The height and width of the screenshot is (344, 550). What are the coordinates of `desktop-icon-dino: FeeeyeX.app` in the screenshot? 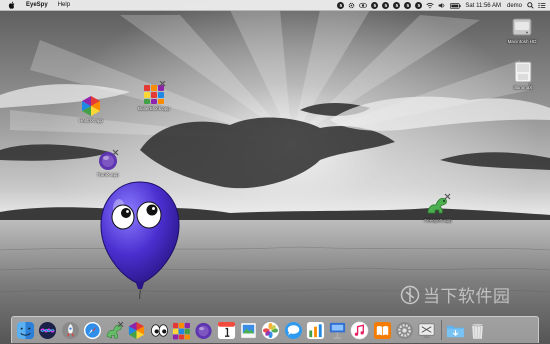 It's located at (438, 208).